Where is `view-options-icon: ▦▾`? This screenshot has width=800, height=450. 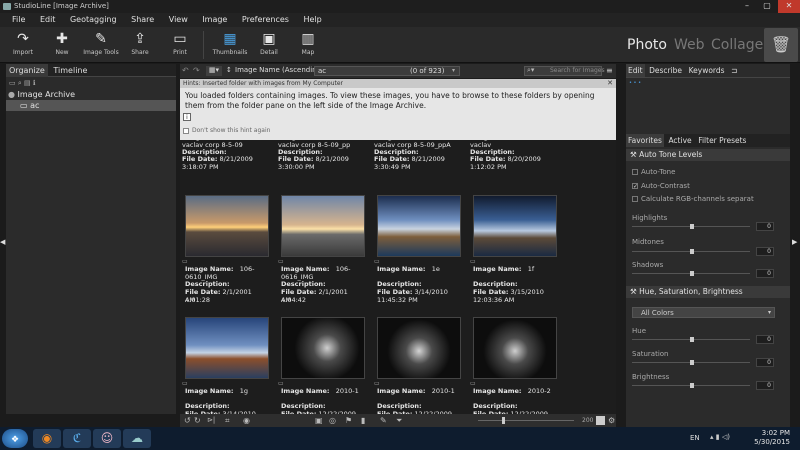 view-options-icon: ▦▾ is located at coordinates (214, 71).